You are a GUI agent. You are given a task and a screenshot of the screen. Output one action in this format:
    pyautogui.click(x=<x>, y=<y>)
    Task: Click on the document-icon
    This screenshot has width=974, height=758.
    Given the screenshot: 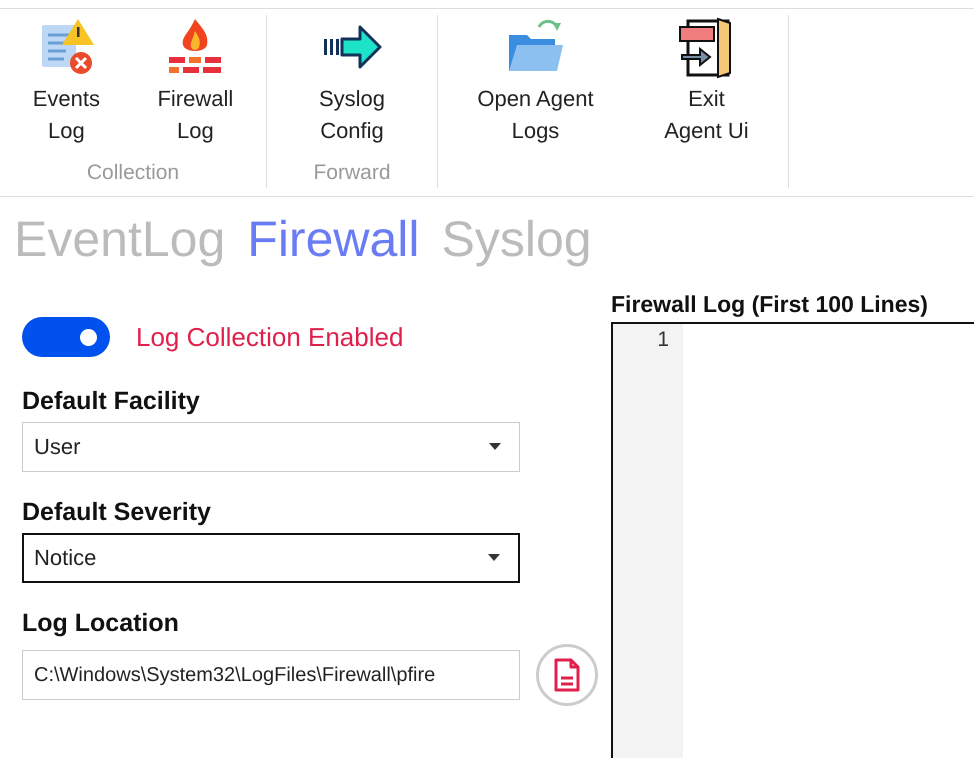 What is the action you would take?
    pyautogui.click(x=567, y=675)
    